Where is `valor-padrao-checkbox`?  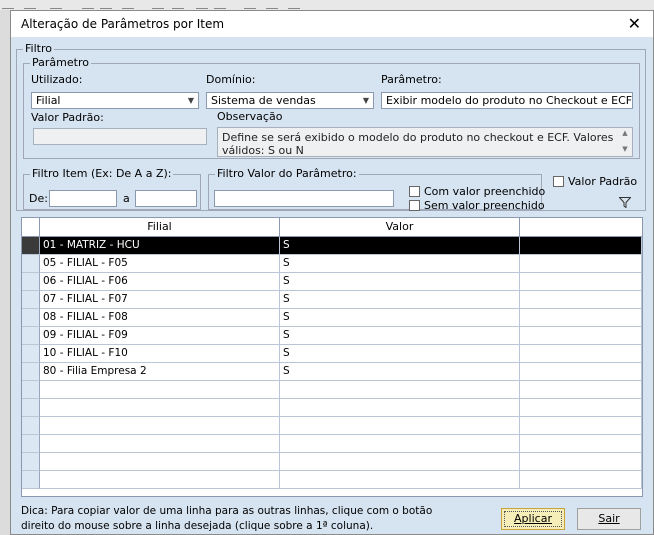 valor-padrao-checkbox is located at coordinates (558, 181).